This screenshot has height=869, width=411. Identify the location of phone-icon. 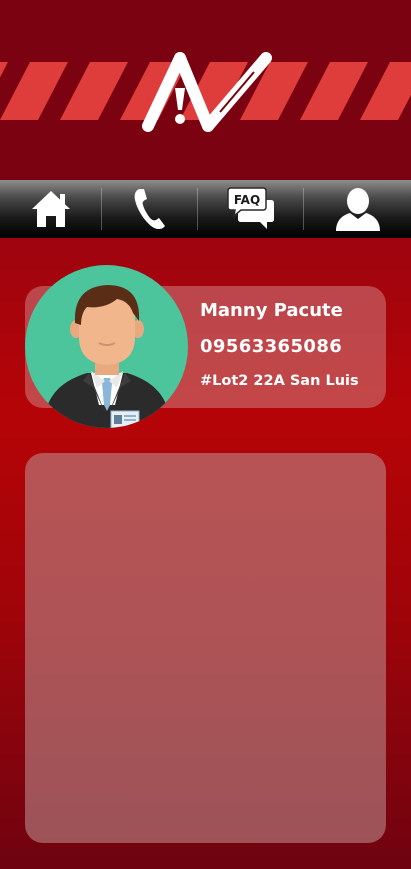
(149, 209).